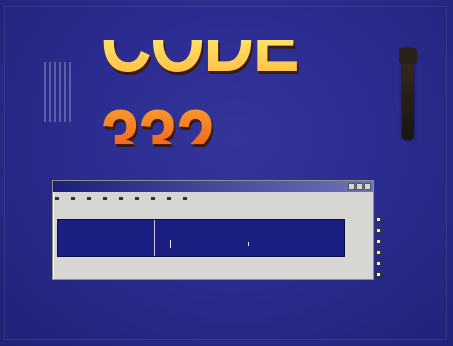 This screenshot has height=346, width=453. I want to click on window-controls, so click(359, 186).